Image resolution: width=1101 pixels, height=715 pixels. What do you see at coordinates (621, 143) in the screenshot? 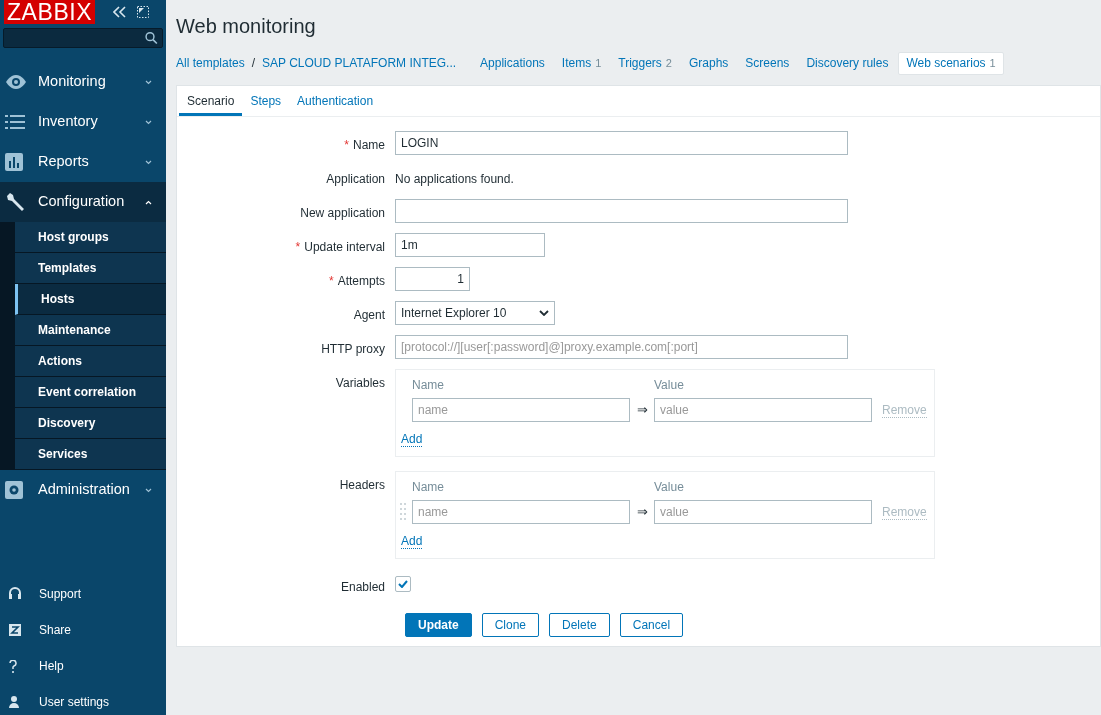
I see `text-field: LOGIN` at bounding box center [621, 143].